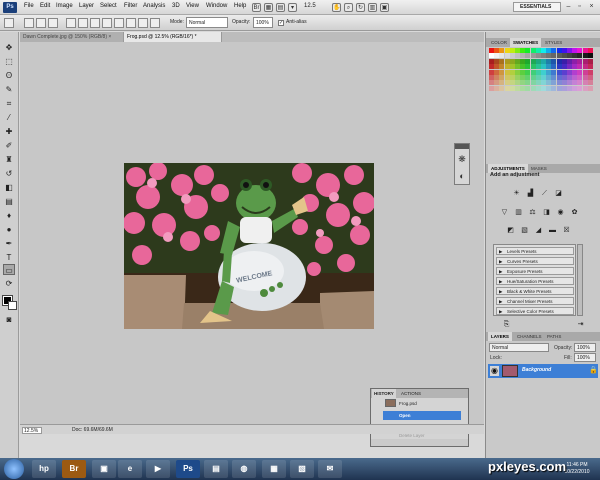 This screenshot has width=600, height=480. Describe the element at coordinates (526, 42) in the screenshot. I see `tab-swatches: SWATCHES` at that location.